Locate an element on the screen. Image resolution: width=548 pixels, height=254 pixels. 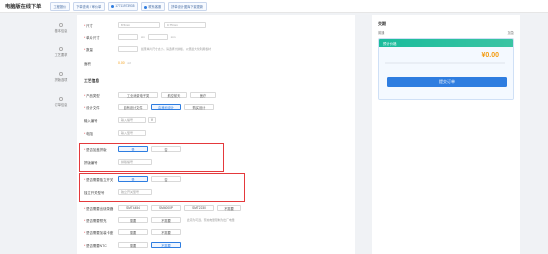
summary-row-right: 加急 is located at coordinates (510, 33).